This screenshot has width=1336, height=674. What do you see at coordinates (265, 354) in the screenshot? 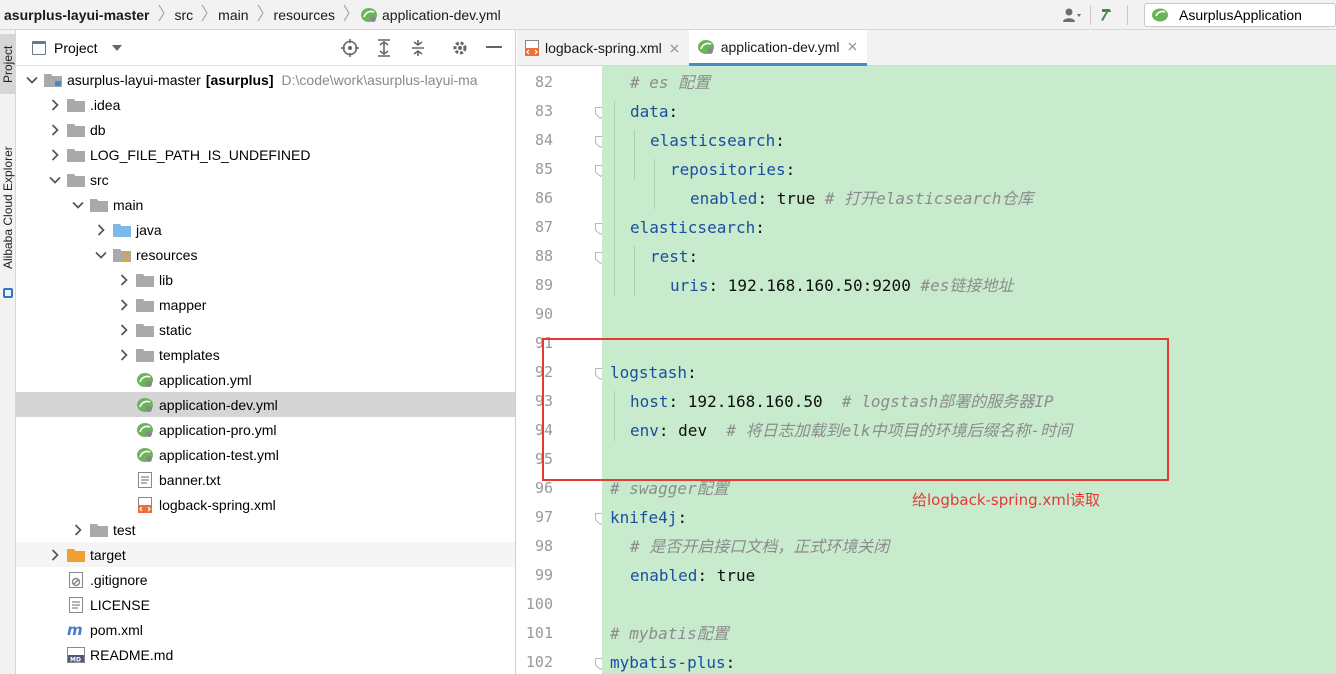
I see `tree-item: templates` at bounding box center [265, 354].